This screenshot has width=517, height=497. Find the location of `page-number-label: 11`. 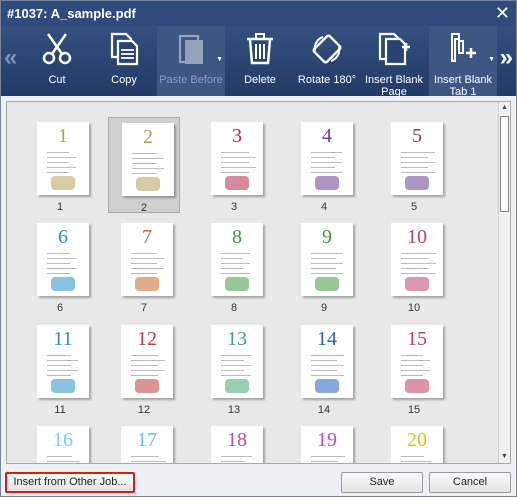

page-number-label: 11 is located at coordinates (60, 410).